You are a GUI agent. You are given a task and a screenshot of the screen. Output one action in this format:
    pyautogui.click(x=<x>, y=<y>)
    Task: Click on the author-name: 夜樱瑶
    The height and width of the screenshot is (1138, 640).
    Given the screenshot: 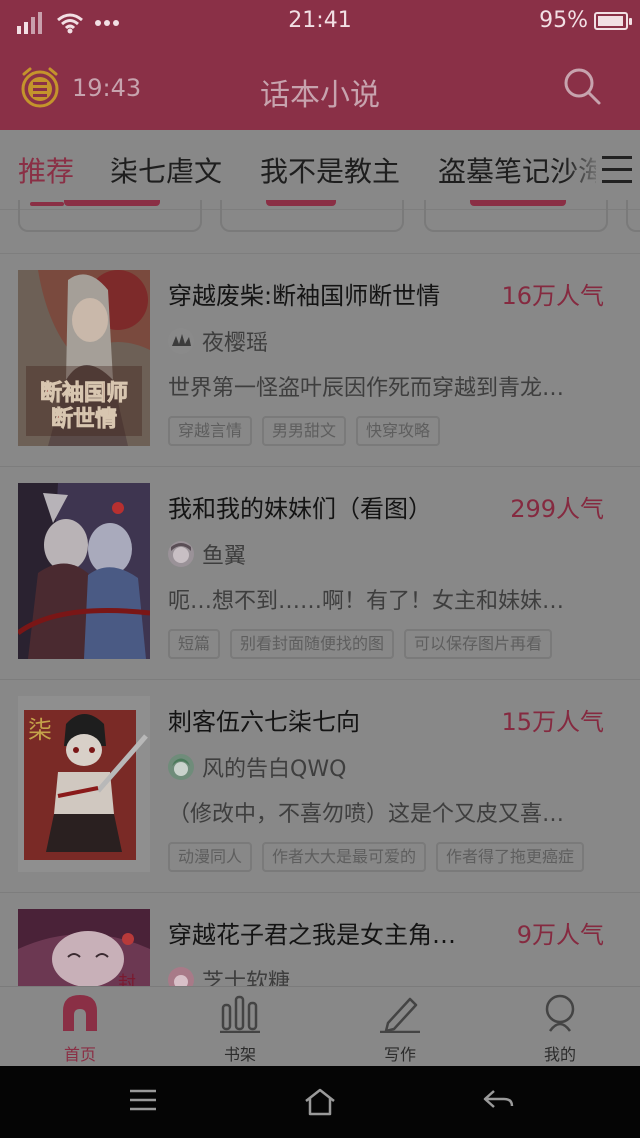 What is the action you would take?
    pyautogui.click(x=235, y=343)
    